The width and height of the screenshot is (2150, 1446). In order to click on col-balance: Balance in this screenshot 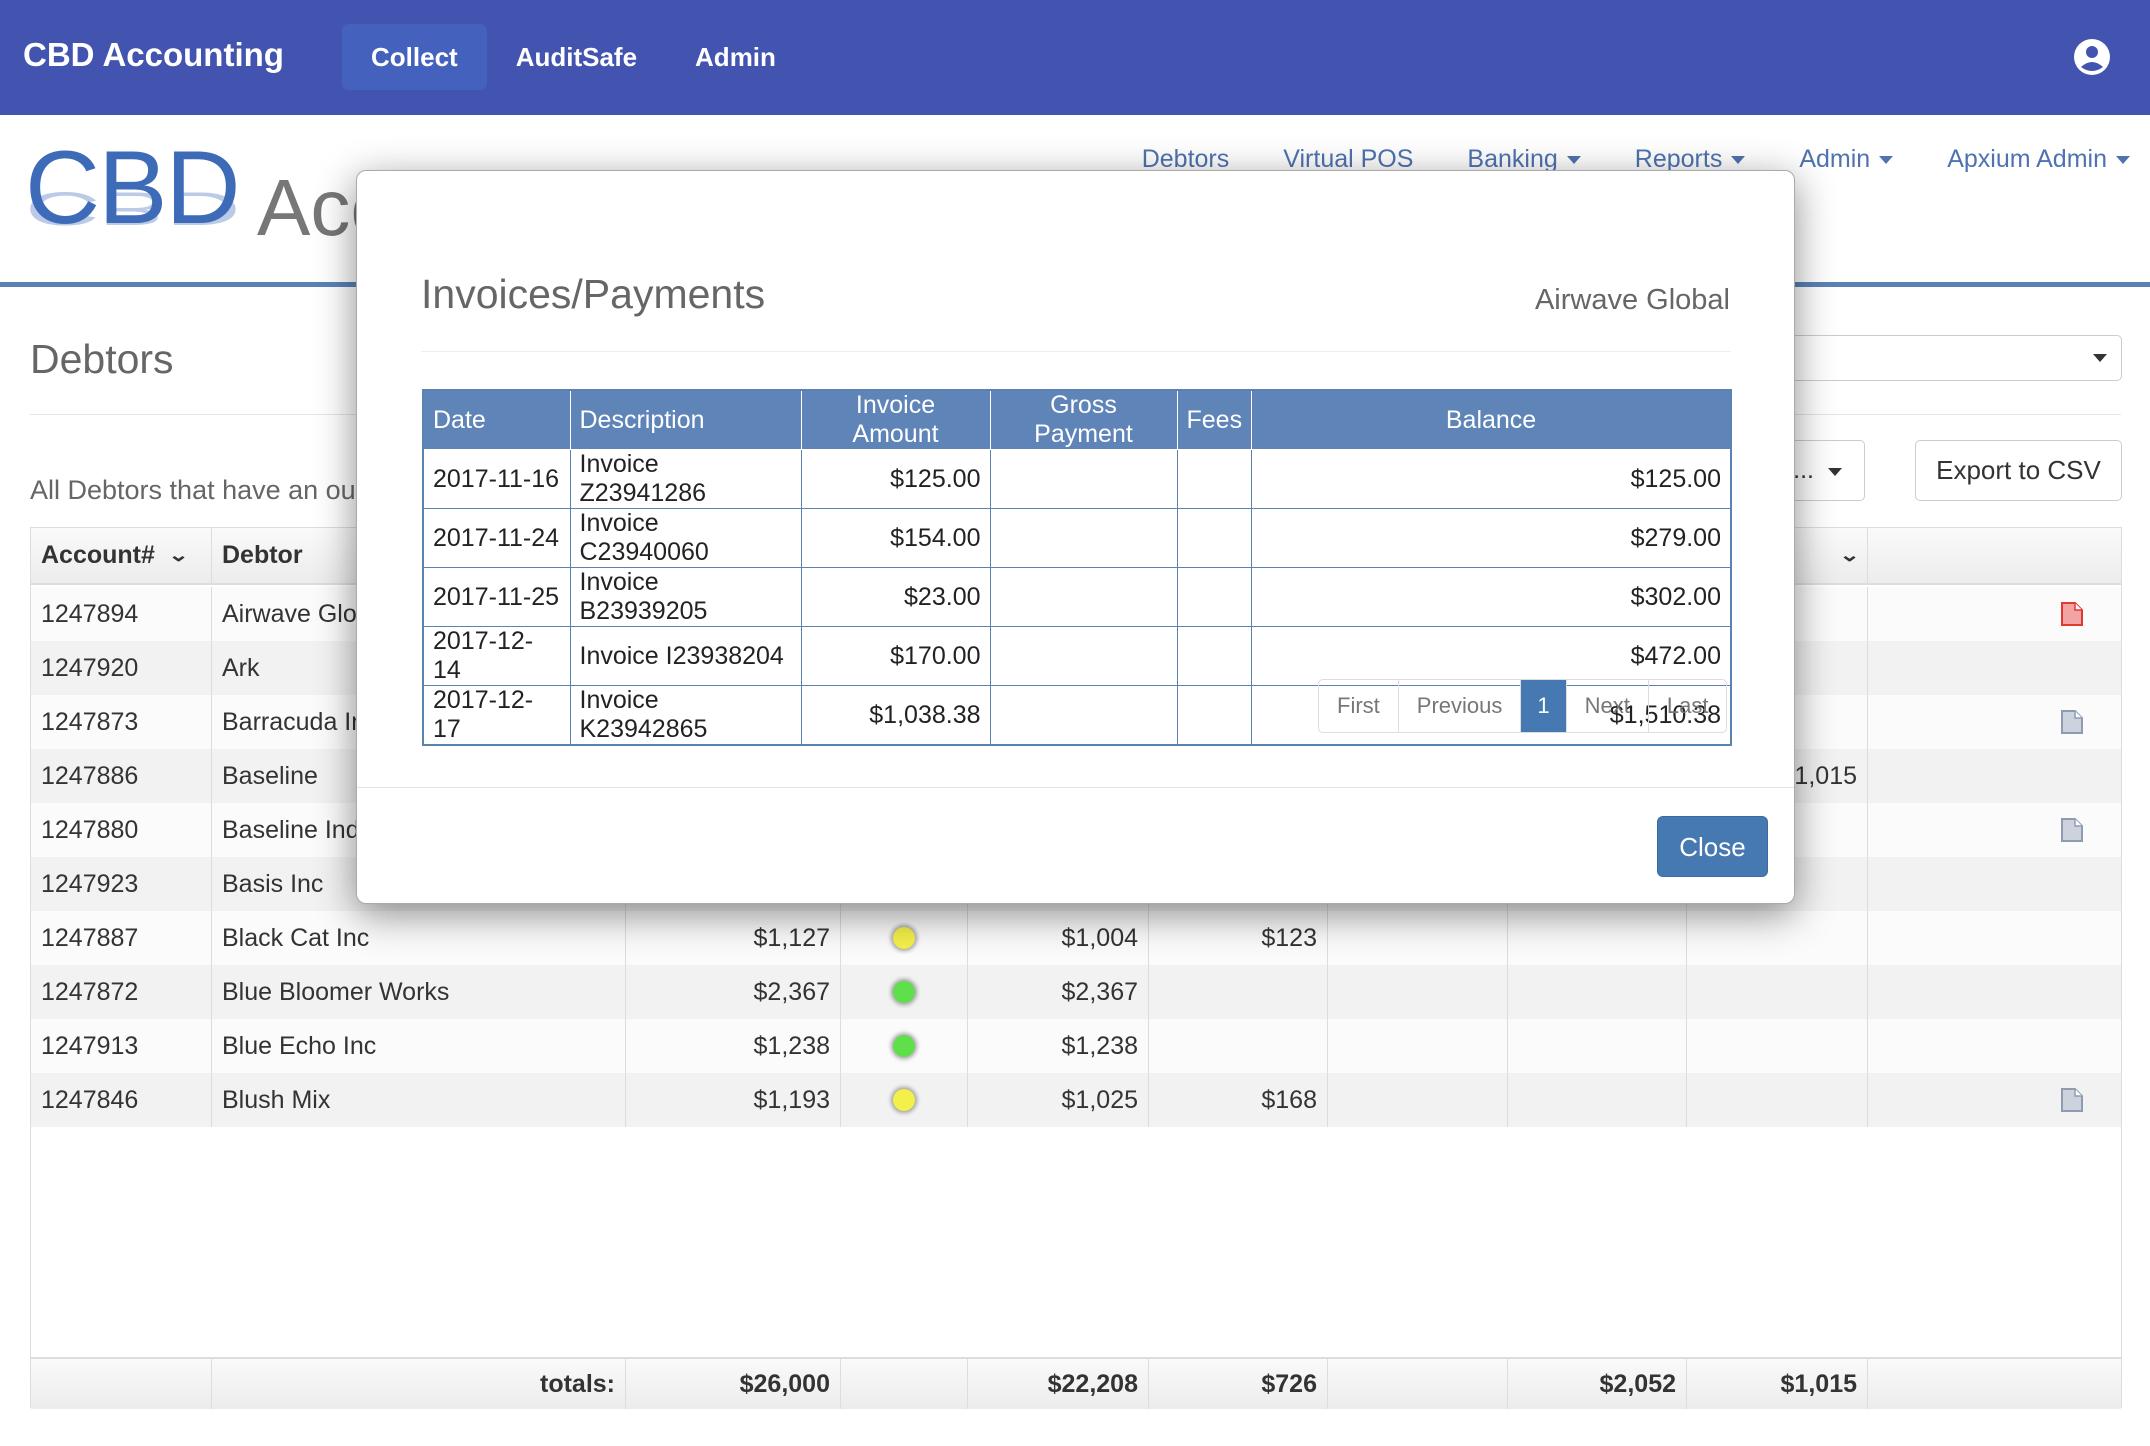, I will do `click(1491, 420)`.